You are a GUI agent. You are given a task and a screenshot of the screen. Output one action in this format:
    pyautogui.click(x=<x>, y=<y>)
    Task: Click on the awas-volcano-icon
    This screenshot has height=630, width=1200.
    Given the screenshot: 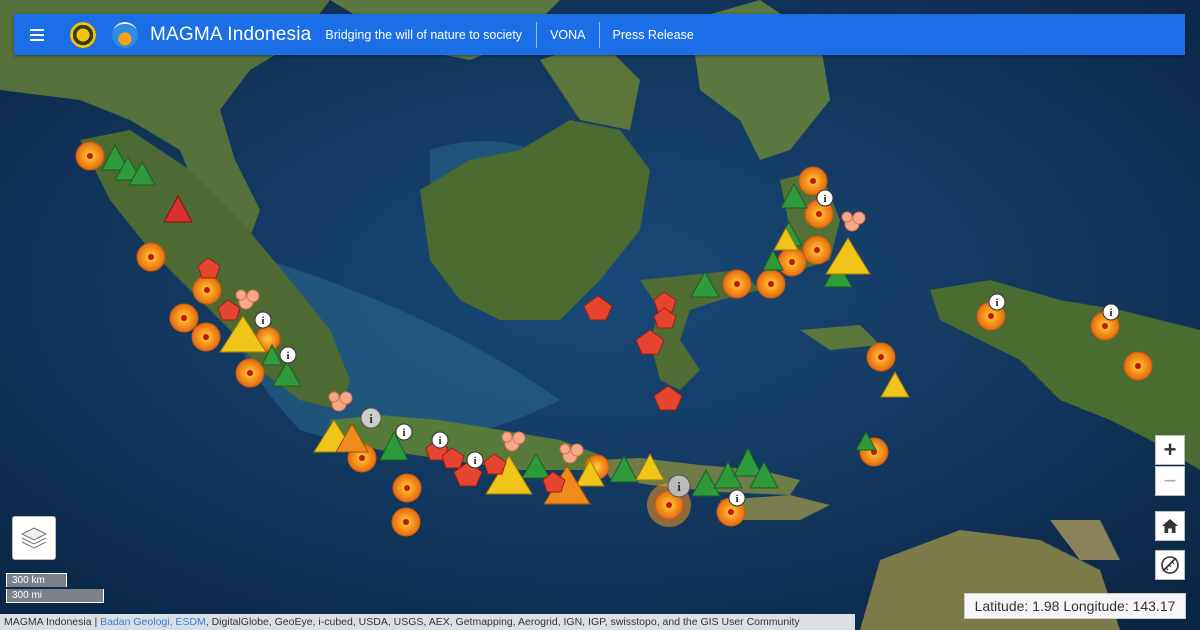 What is the action you would take?
    pyautogui.click(x=178, y=208)
    